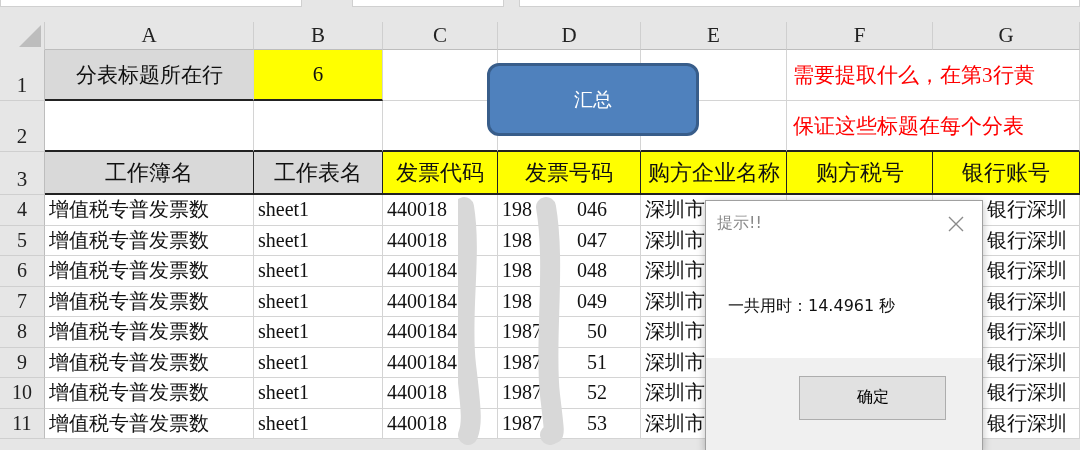 The image size is (1080, 450). What do you see at coordinates (22, 240) in the screenshot?
I see `row-header: 5` at bounding box center [22, 240].